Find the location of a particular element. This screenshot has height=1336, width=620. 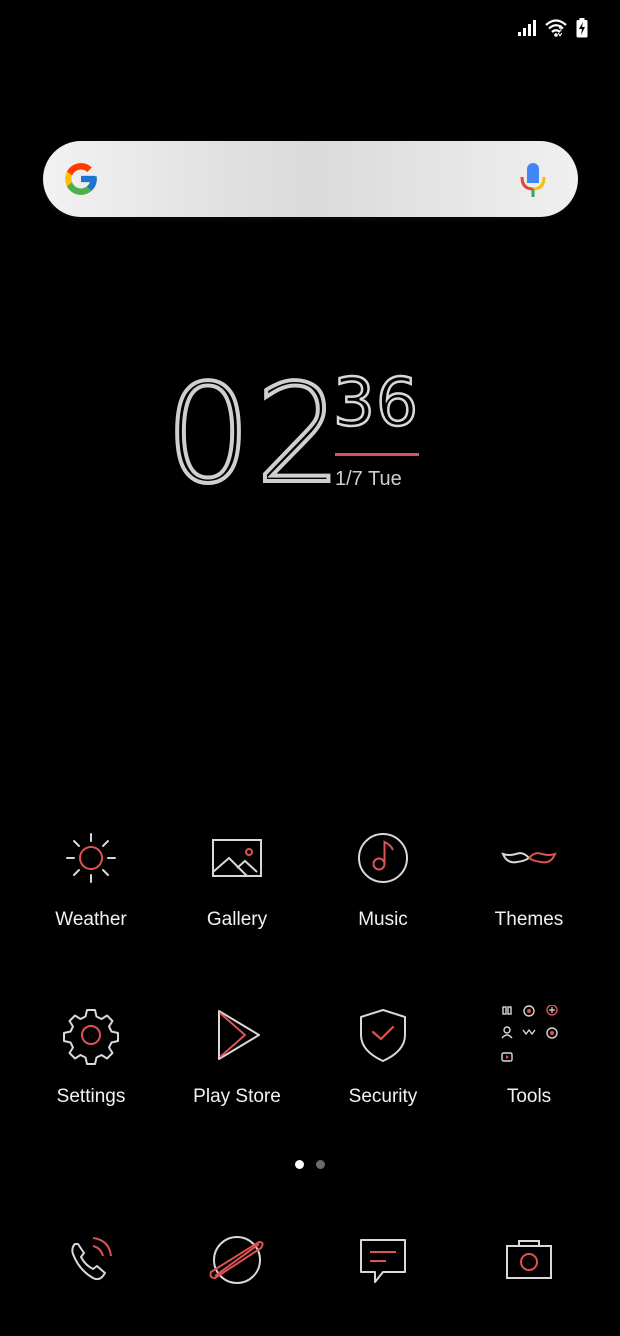

app-settings: Settings is located at coordinates (91, 1065).